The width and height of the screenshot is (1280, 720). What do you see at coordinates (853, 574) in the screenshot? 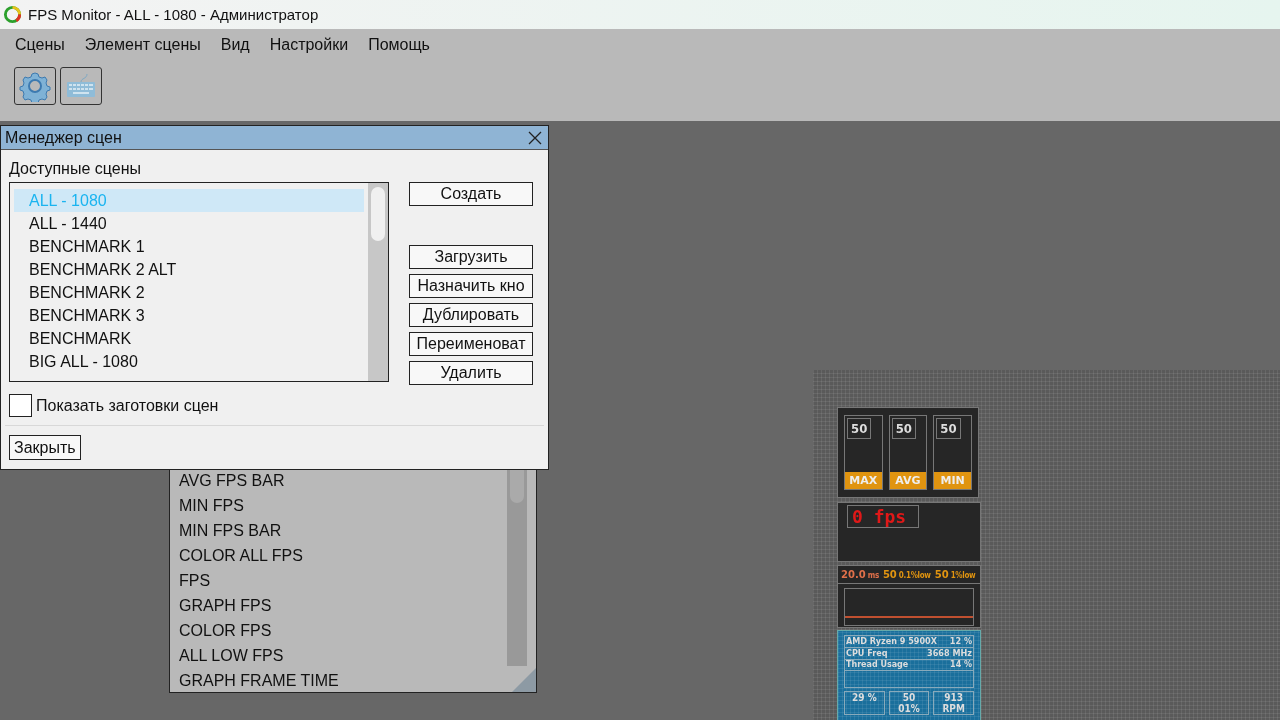
I see `frametime-value: 20.0` at bounding box center [853, 574].